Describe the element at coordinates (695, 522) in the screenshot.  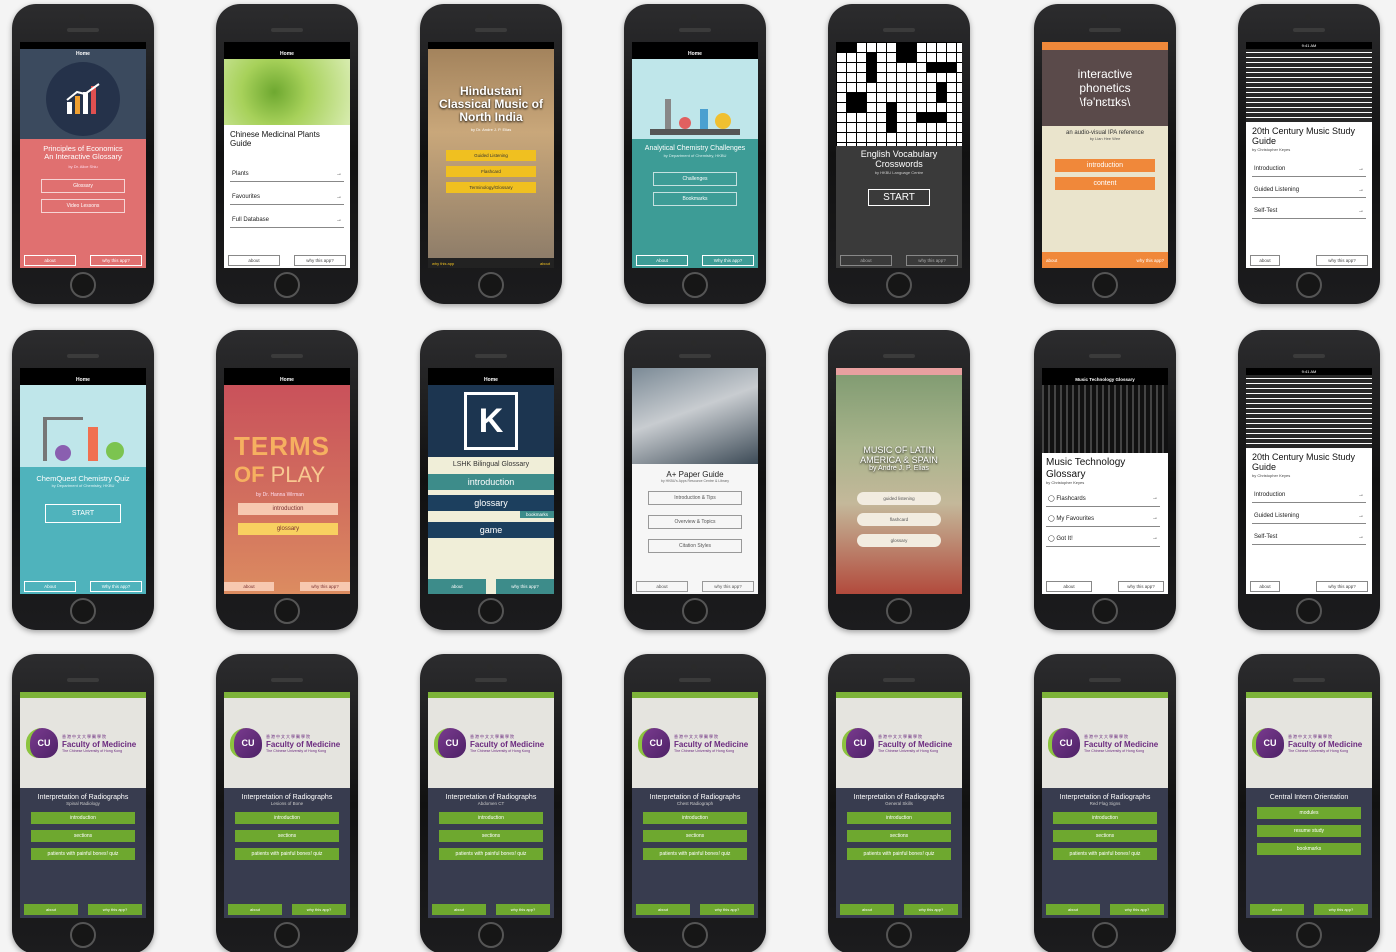
I see `overview-topics-button: Overview & Topics` at that location.